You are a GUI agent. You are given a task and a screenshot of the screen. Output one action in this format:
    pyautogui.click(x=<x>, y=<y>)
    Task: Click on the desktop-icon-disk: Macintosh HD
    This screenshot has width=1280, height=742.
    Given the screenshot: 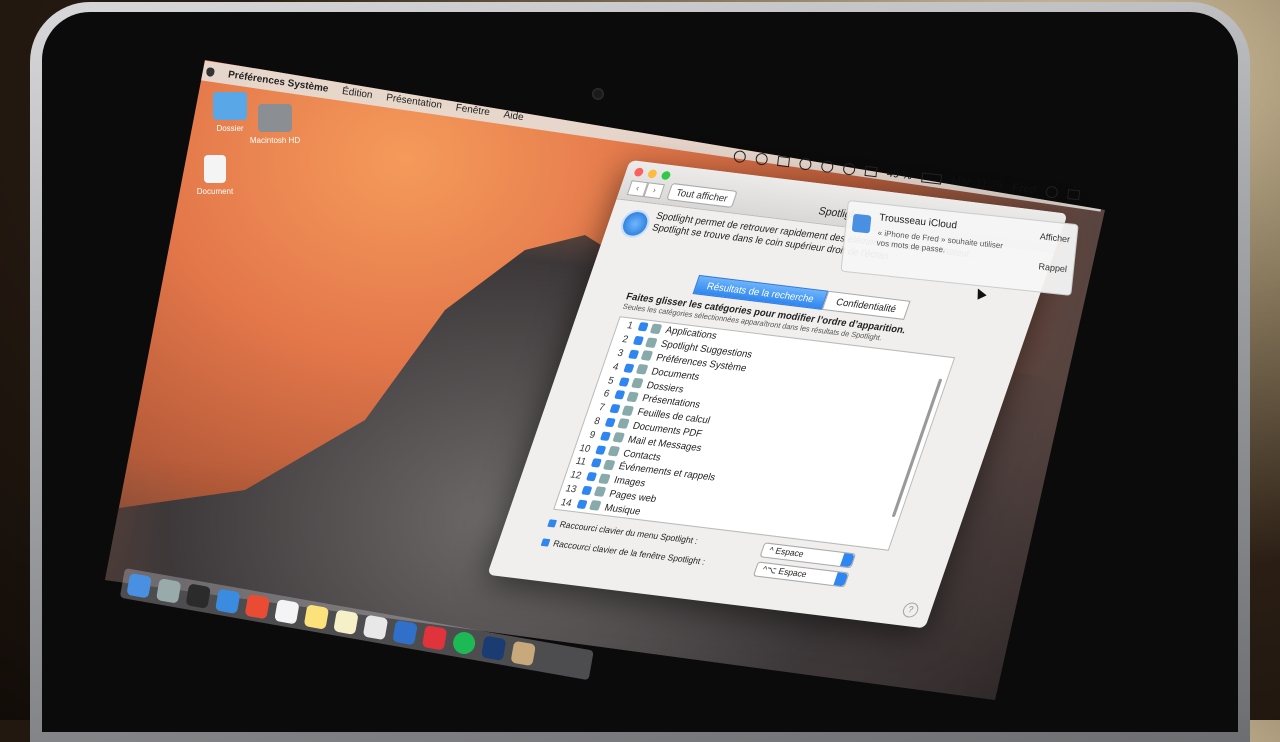 What is the action you would take?
    pyautogui.click(x=275, y=124)
    